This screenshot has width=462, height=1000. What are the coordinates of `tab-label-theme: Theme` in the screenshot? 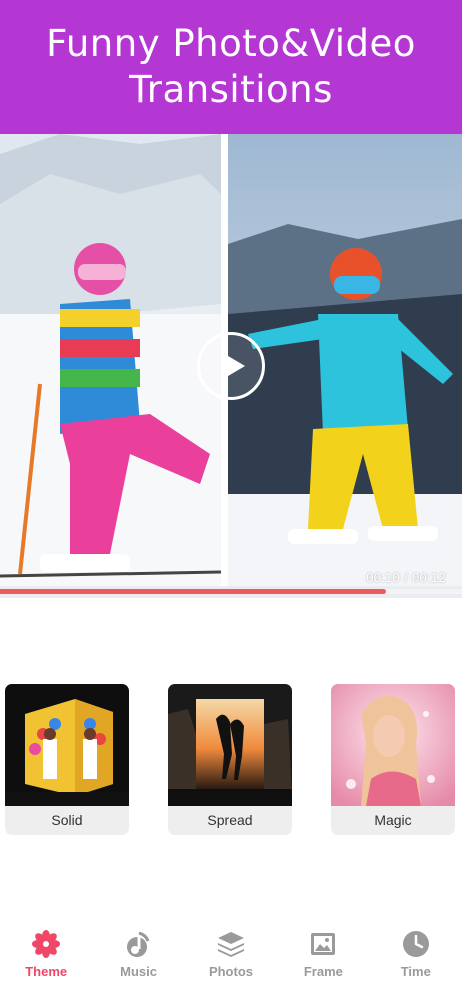 It's located at (46, 971).